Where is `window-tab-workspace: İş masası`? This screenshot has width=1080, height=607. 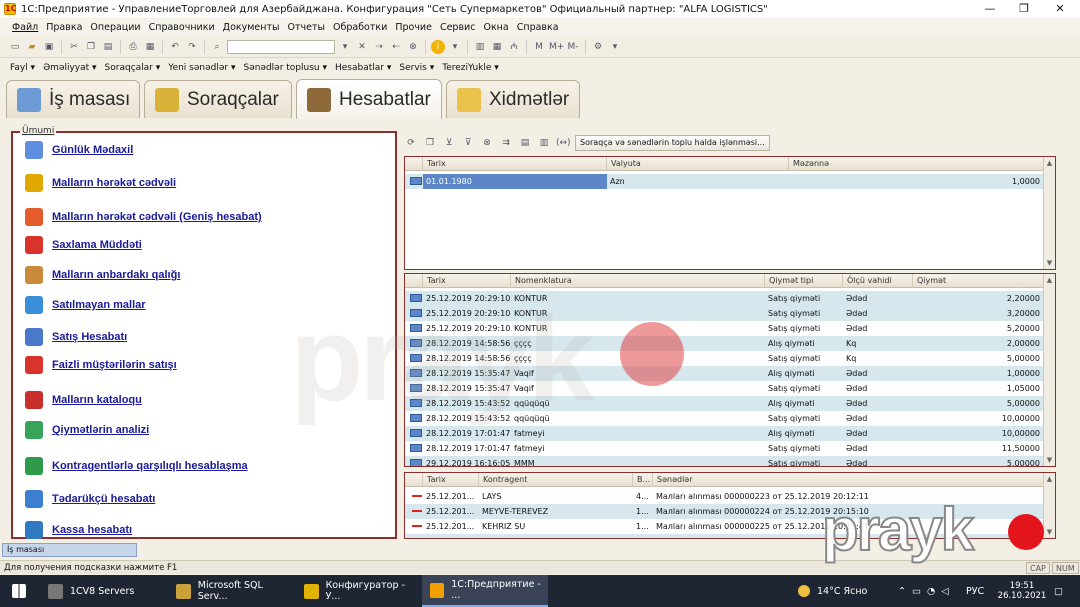
window-tab-workspace: İş masası is located at coordinates (69, 550).